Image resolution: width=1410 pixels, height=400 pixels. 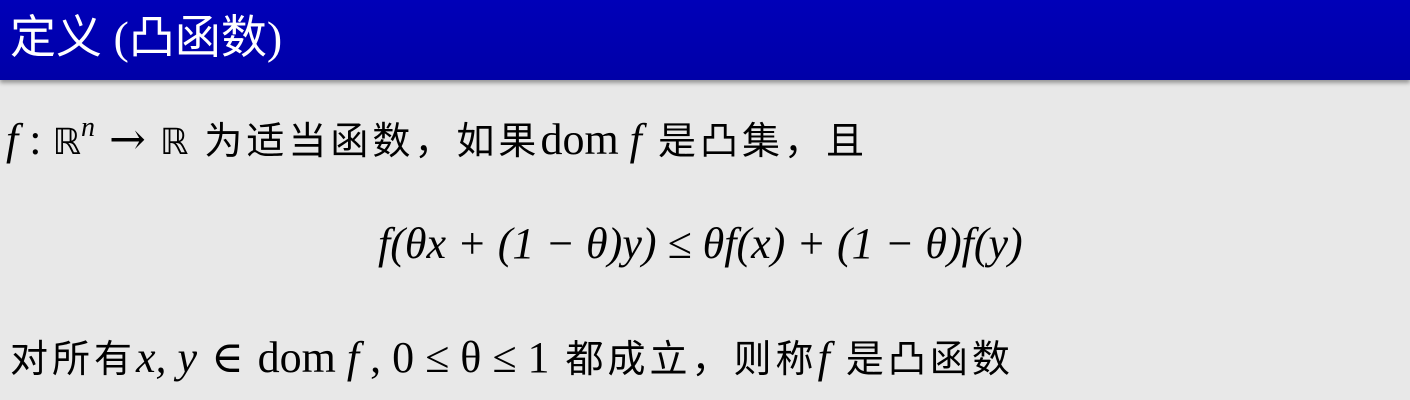 What do you see at coordinates (579, 139) in the screenshot?
I see `dom-operator: dom` at bounding box center [579, 139].